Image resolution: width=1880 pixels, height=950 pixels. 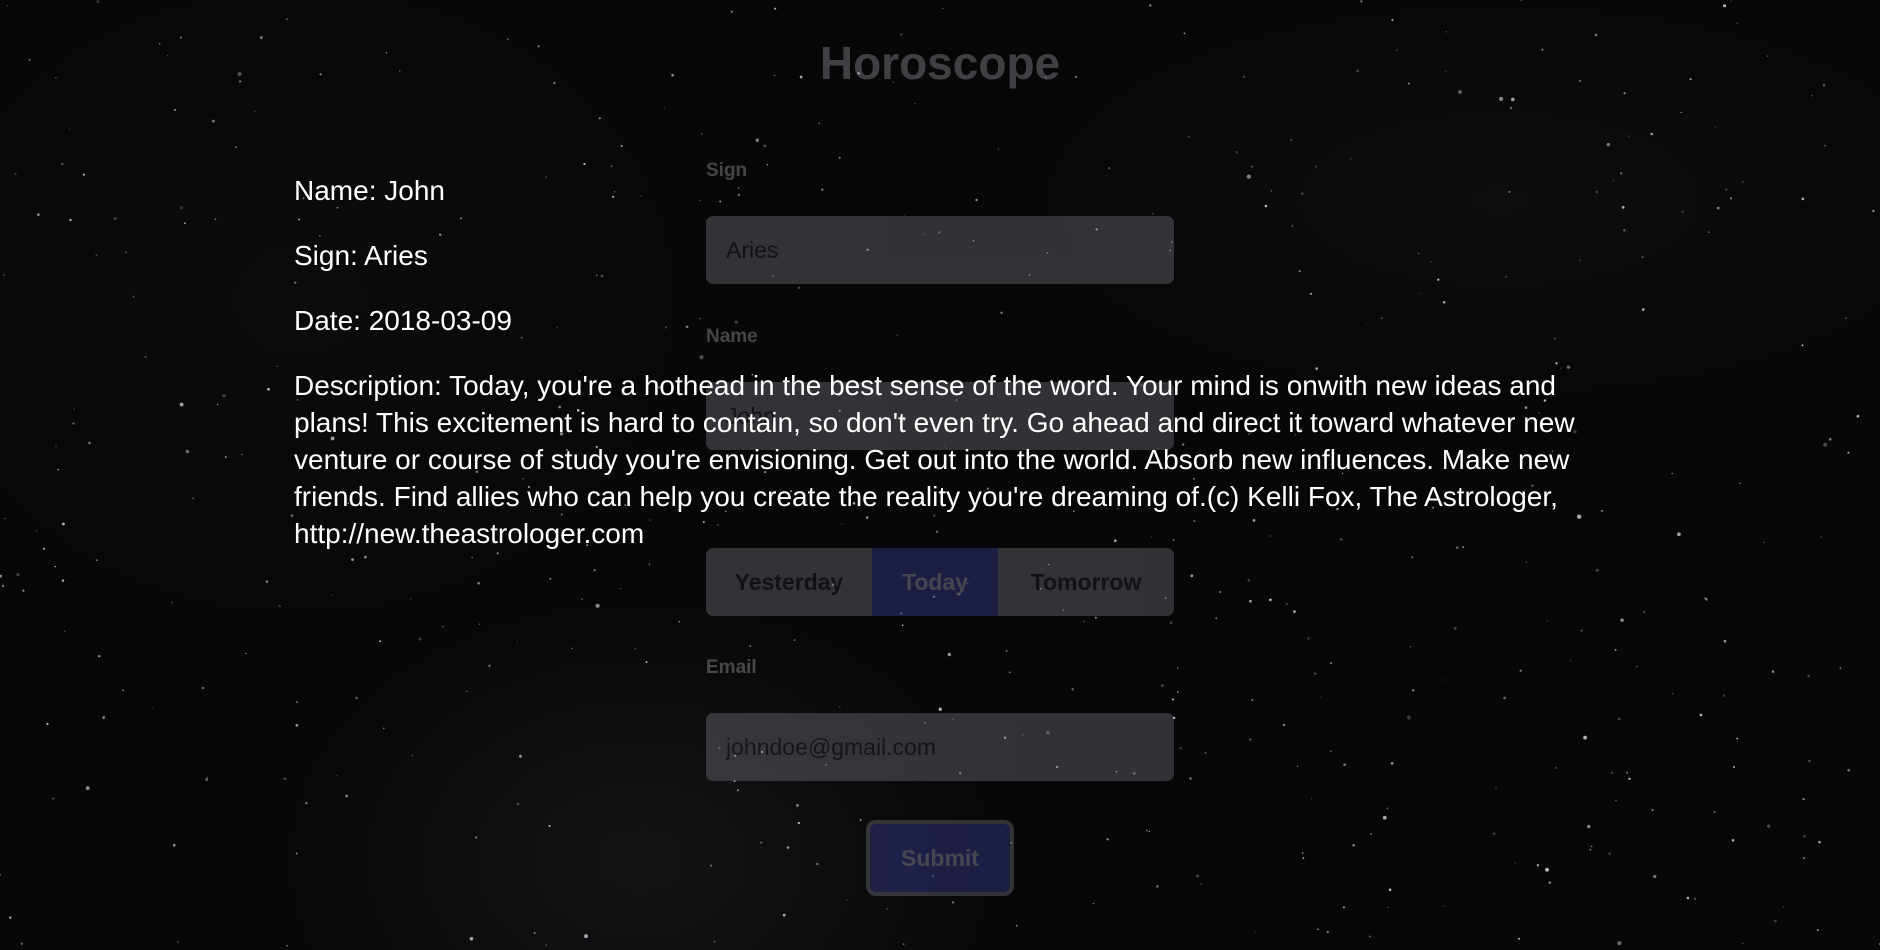 I want to click on result-sign: Sign: Aries, so click(x=361, y=255).